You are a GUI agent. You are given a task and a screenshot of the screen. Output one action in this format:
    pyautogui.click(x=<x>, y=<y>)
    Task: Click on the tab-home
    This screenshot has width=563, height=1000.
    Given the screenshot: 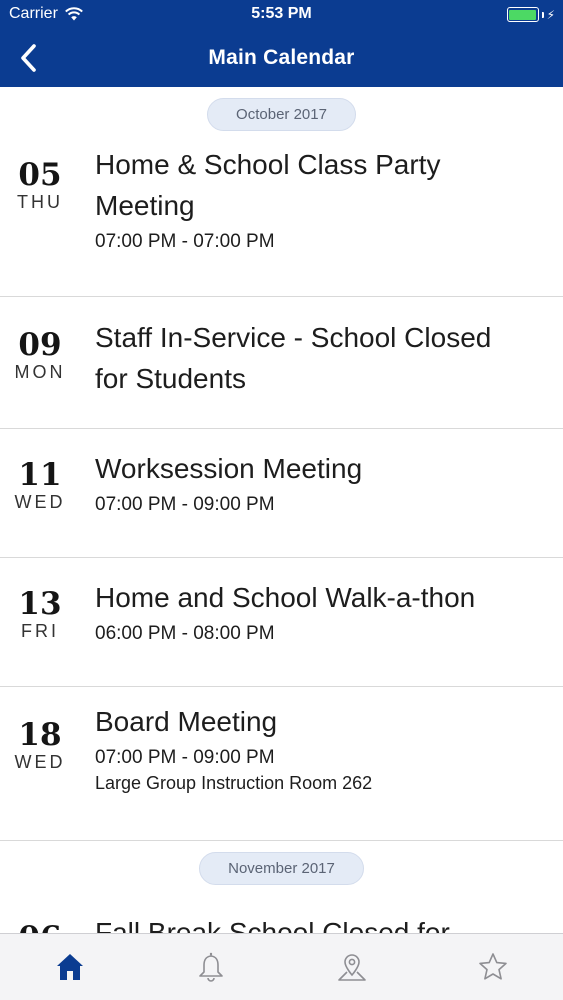 What is the action you would take?
    pyautogui.click(x=70, y=967)
    